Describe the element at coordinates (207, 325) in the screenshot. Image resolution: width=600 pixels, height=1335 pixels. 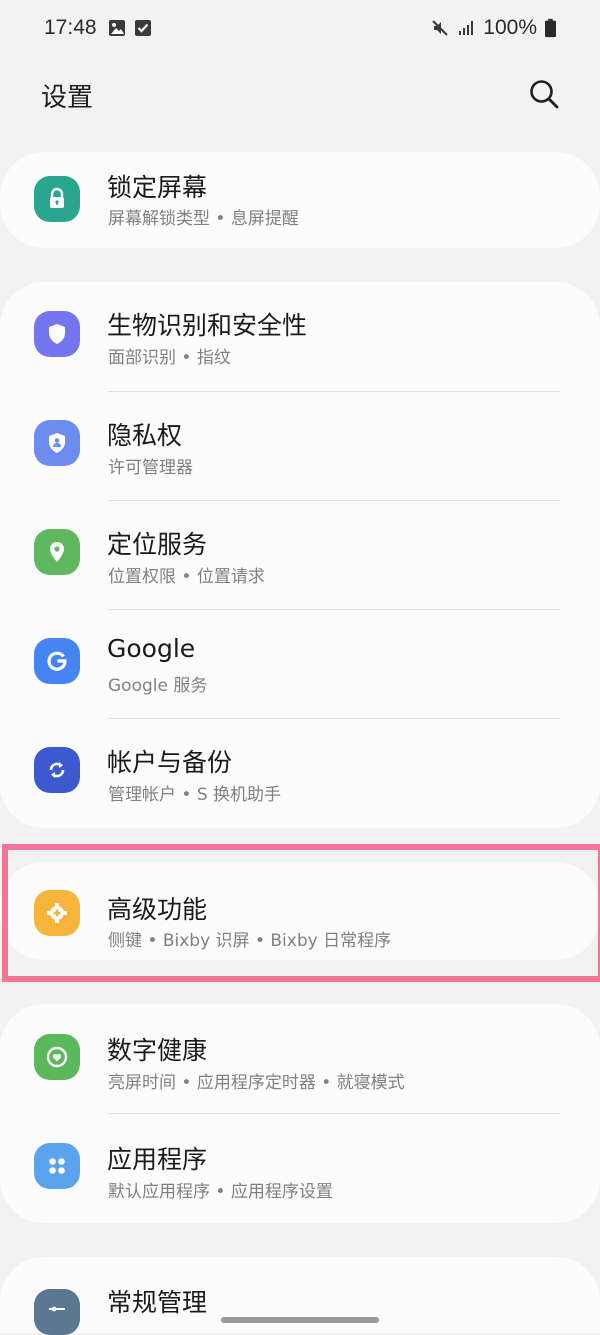
I see `setting-title: 生物识别和安全性` at that location.